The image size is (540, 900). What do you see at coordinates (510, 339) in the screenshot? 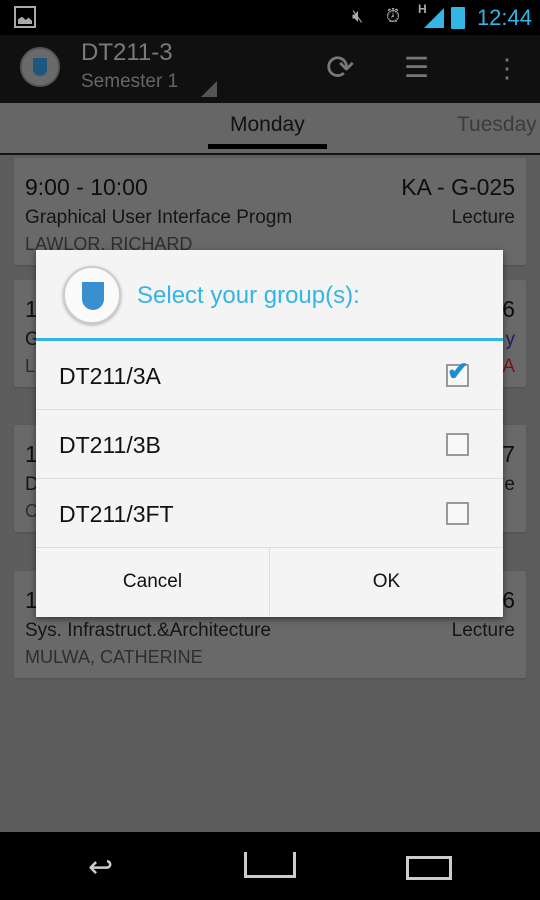
I see `class-type: y` at bounding box center [510, 339].